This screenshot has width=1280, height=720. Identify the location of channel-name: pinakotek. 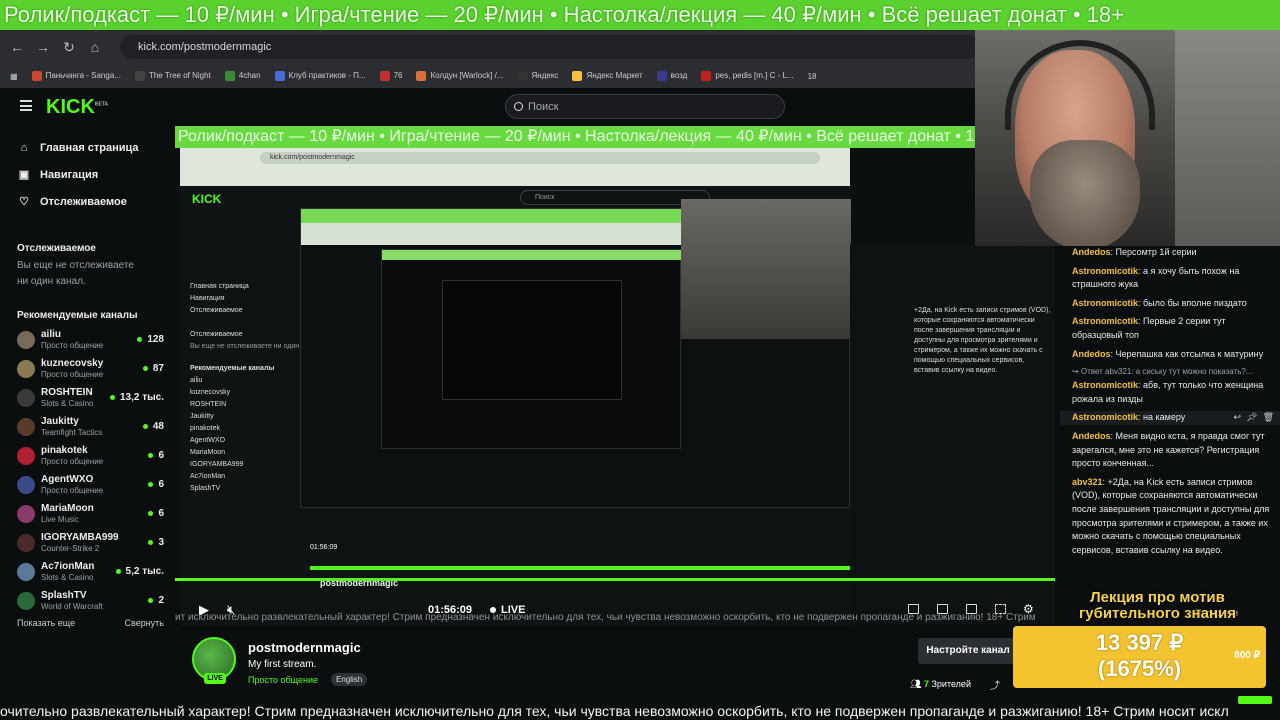
(64, 450).